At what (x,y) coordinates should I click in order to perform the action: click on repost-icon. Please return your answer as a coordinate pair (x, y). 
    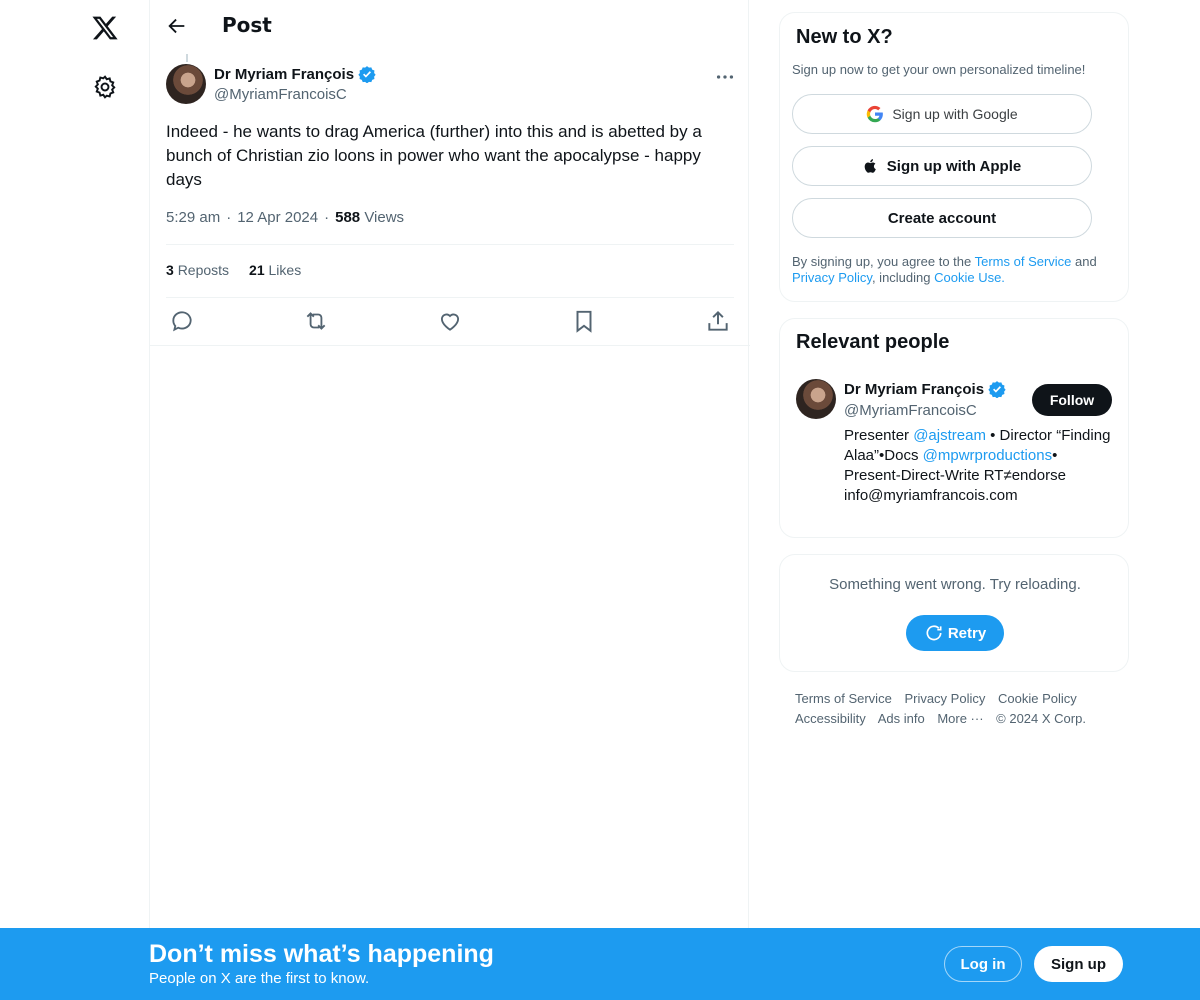
    Looking at the image, I should click on (316, 321).